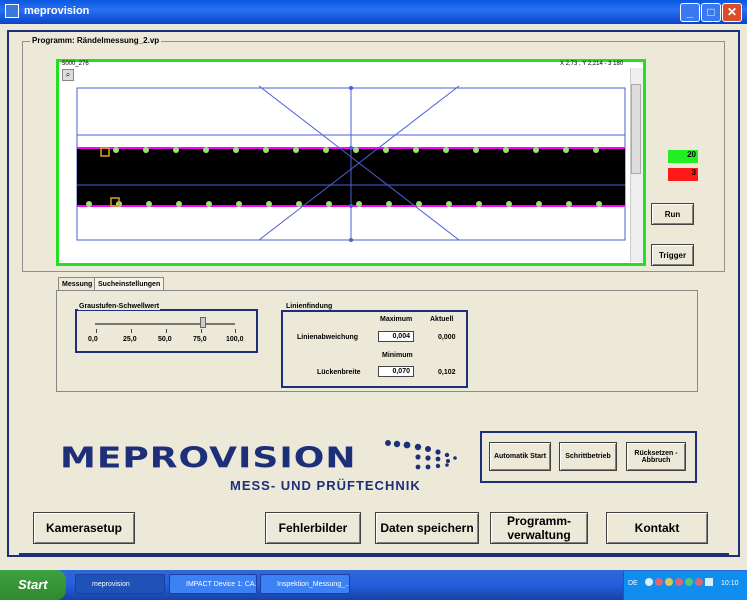  I want to click on start-button: Start, so click(33, 585).